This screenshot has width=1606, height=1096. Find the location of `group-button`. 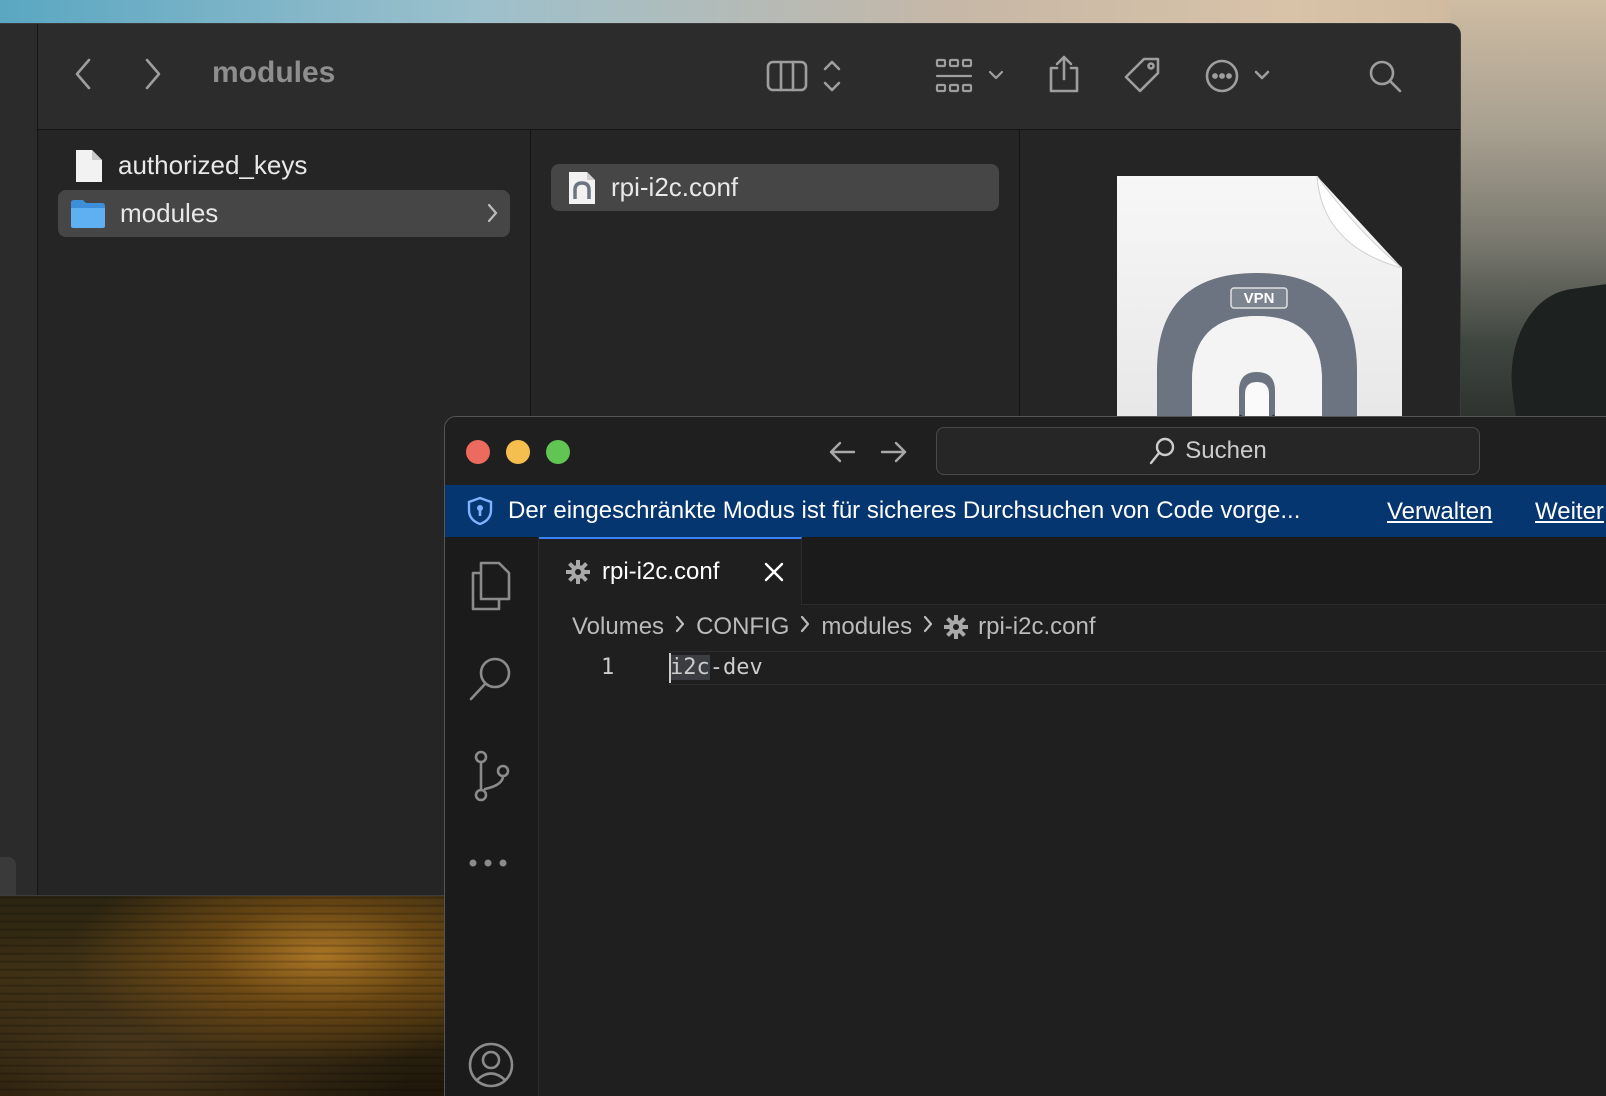

group-button is located at coordinates (973, 76).